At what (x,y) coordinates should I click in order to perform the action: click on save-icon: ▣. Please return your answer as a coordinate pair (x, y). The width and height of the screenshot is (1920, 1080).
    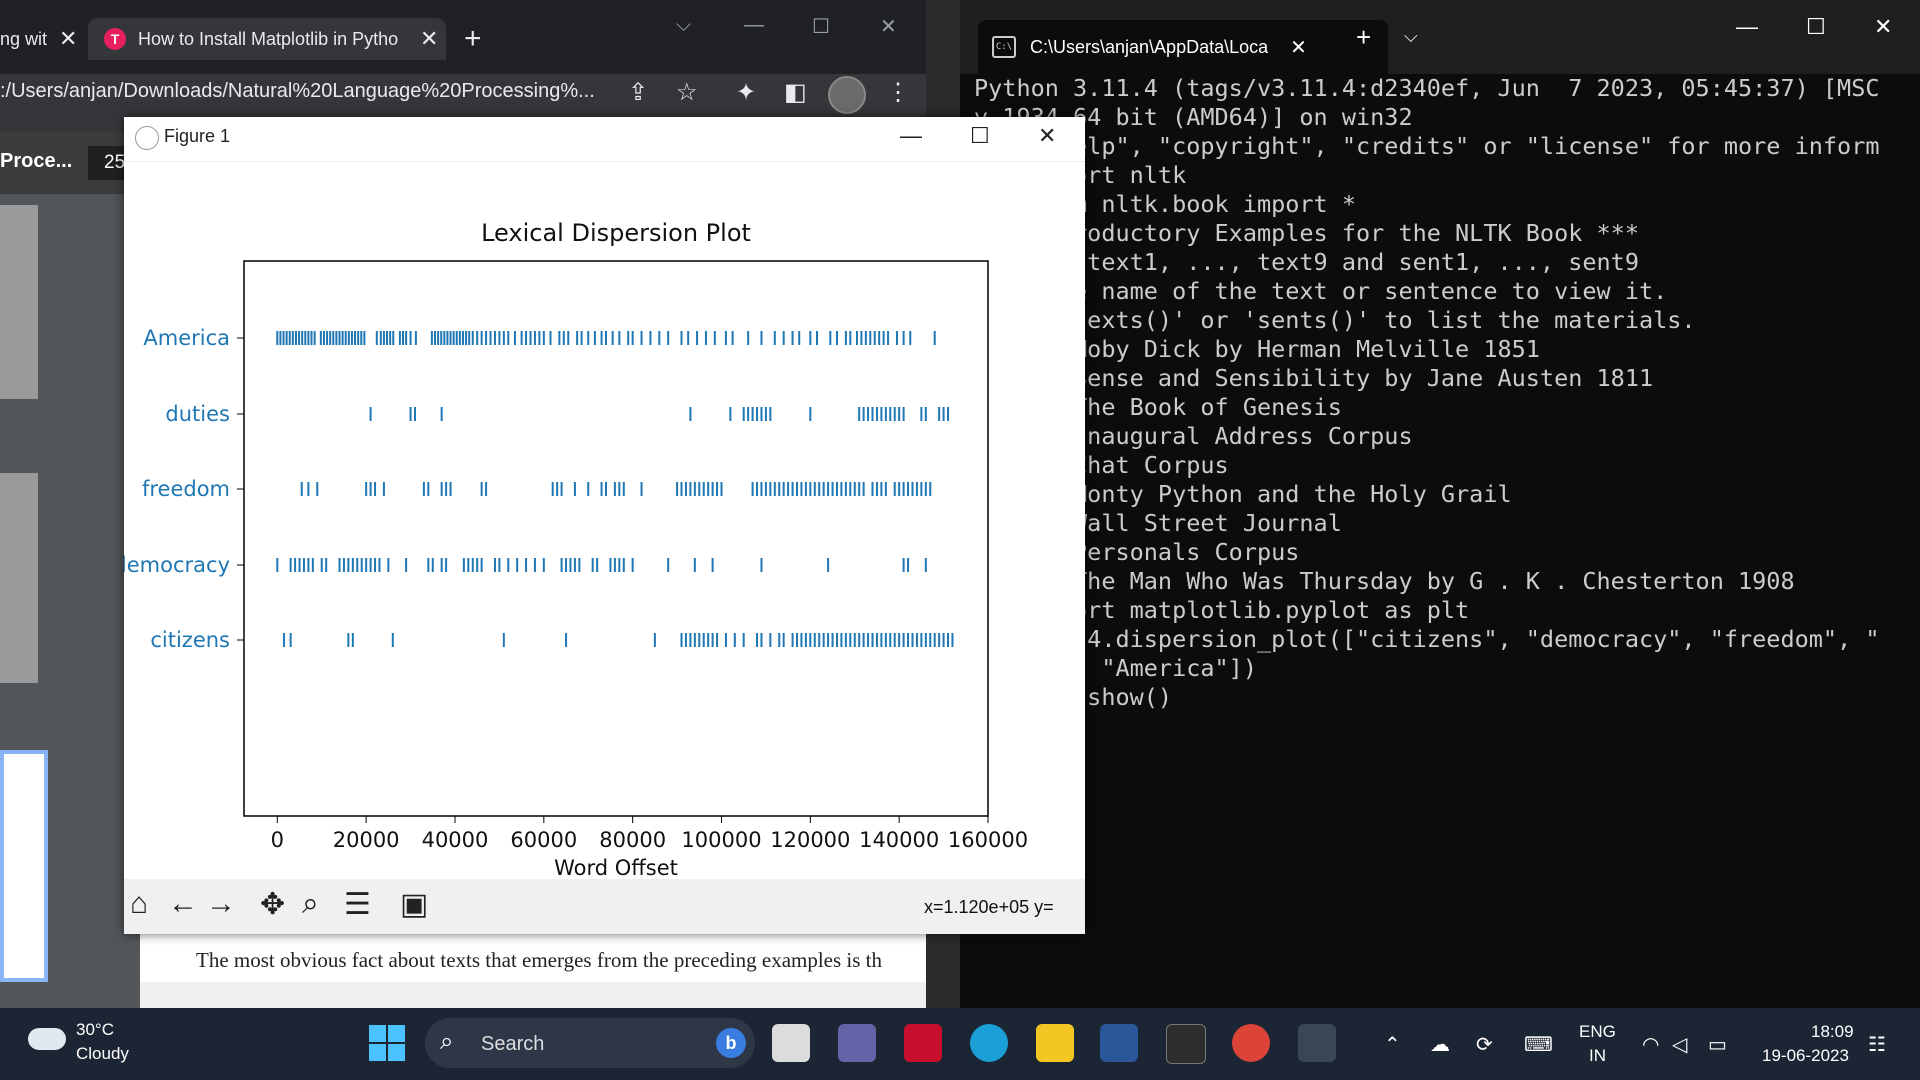
    Looking at the image, I should click on (414, 904).